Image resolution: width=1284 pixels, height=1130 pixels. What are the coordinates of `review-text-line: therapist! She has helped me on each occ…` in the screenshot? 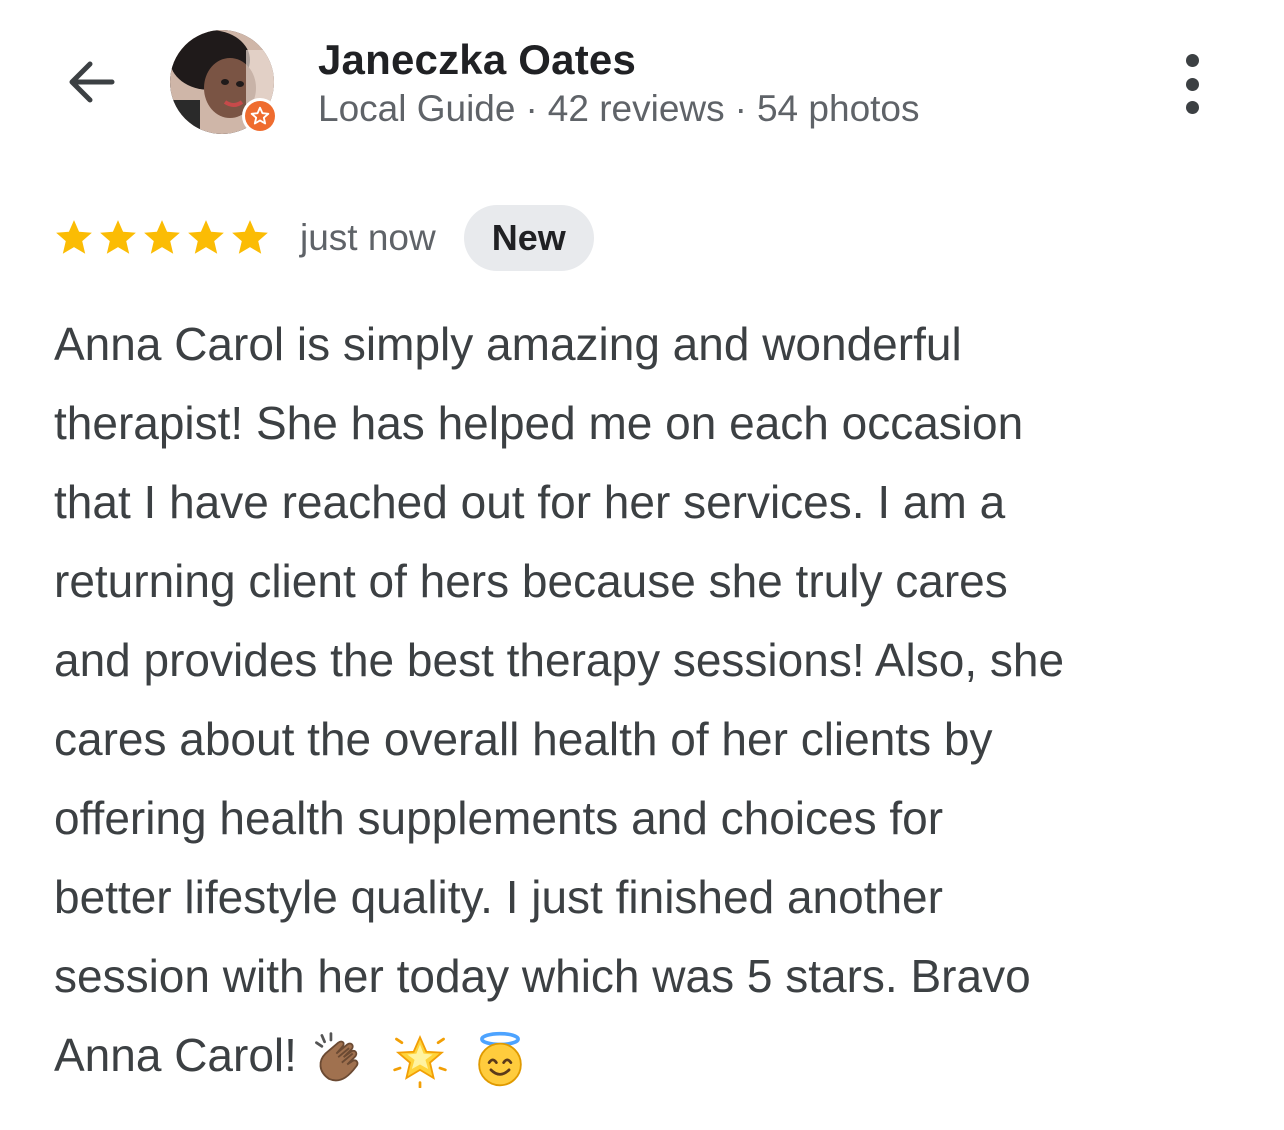 It's located at (539, 423).